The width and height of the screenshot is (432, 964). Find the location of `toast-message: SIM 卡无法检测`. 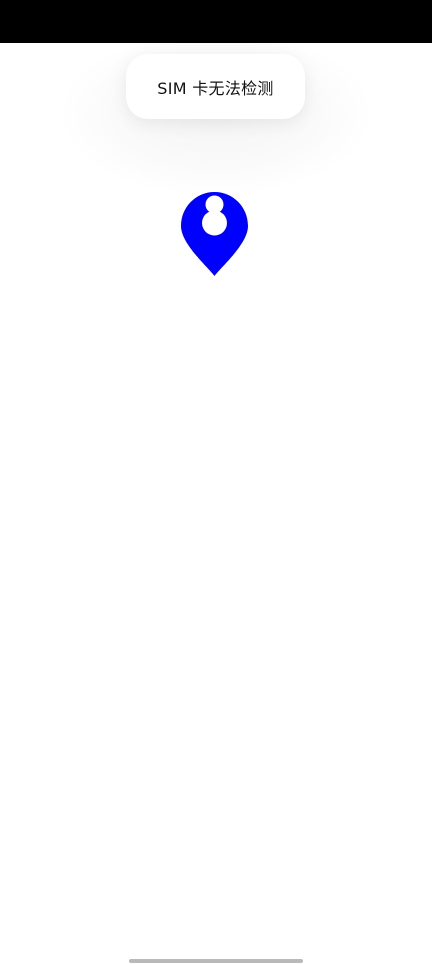

toast-message: SIM 卡无法检测 is located at coordinates (215, 88).